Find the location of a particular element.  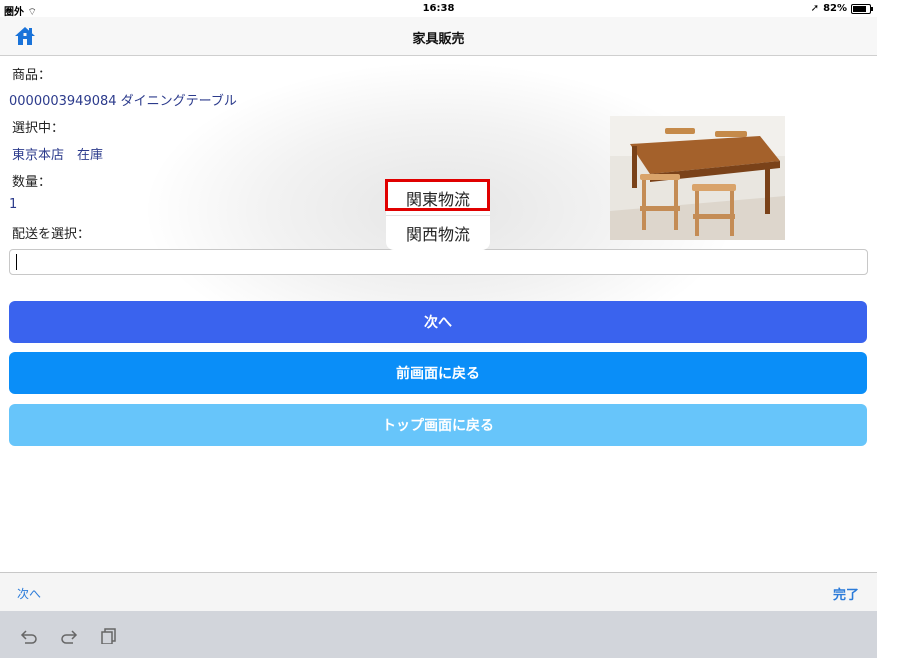

status-right: ➚ 82% is located at coordinates (841, 8).